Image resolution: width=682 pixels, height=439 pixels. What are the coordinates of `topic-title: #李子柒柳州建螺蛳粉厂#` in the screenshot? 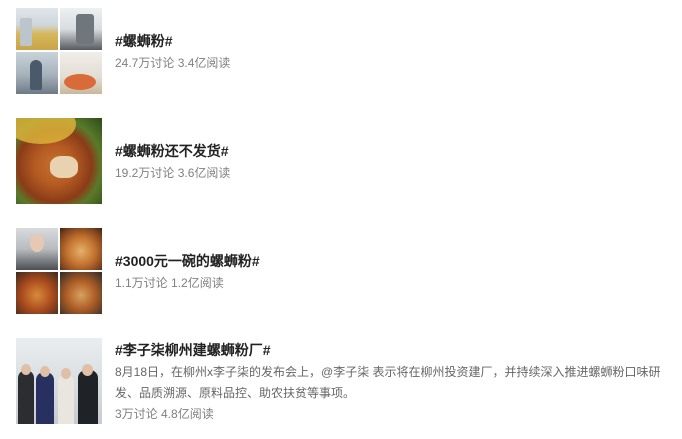 It's located at (395, 350).